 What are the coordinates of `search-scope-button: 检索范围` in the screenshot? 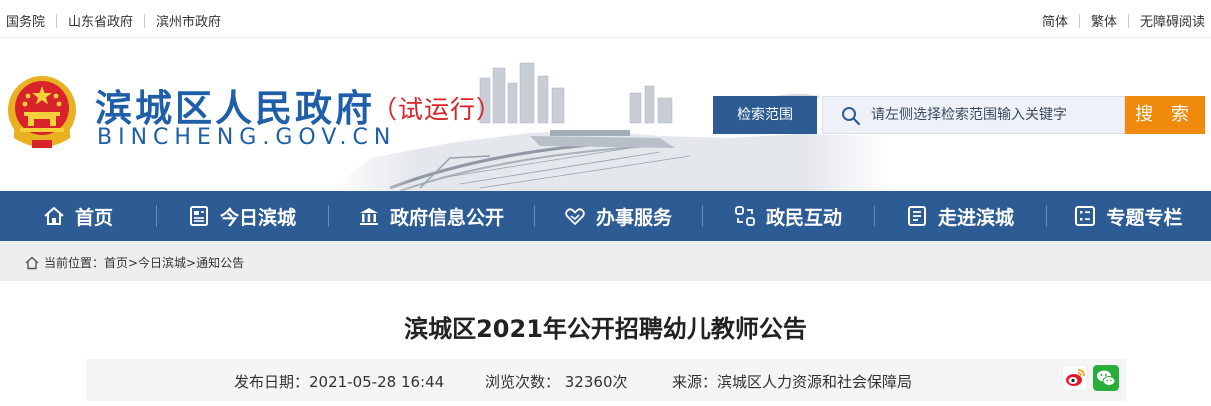 It's located at (765, 115).